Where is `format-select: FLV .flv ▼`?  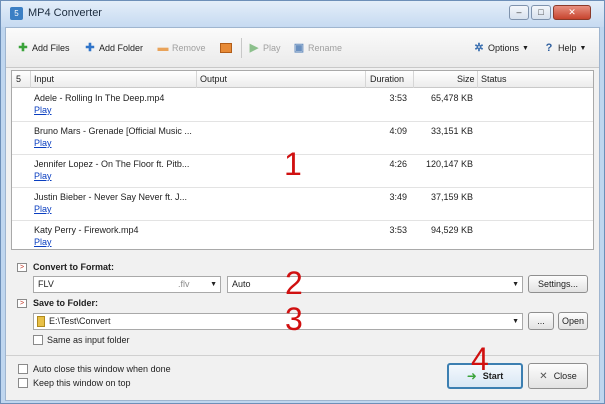 format-select: FLV .flv ▼ is located at coordinates (127, 284).